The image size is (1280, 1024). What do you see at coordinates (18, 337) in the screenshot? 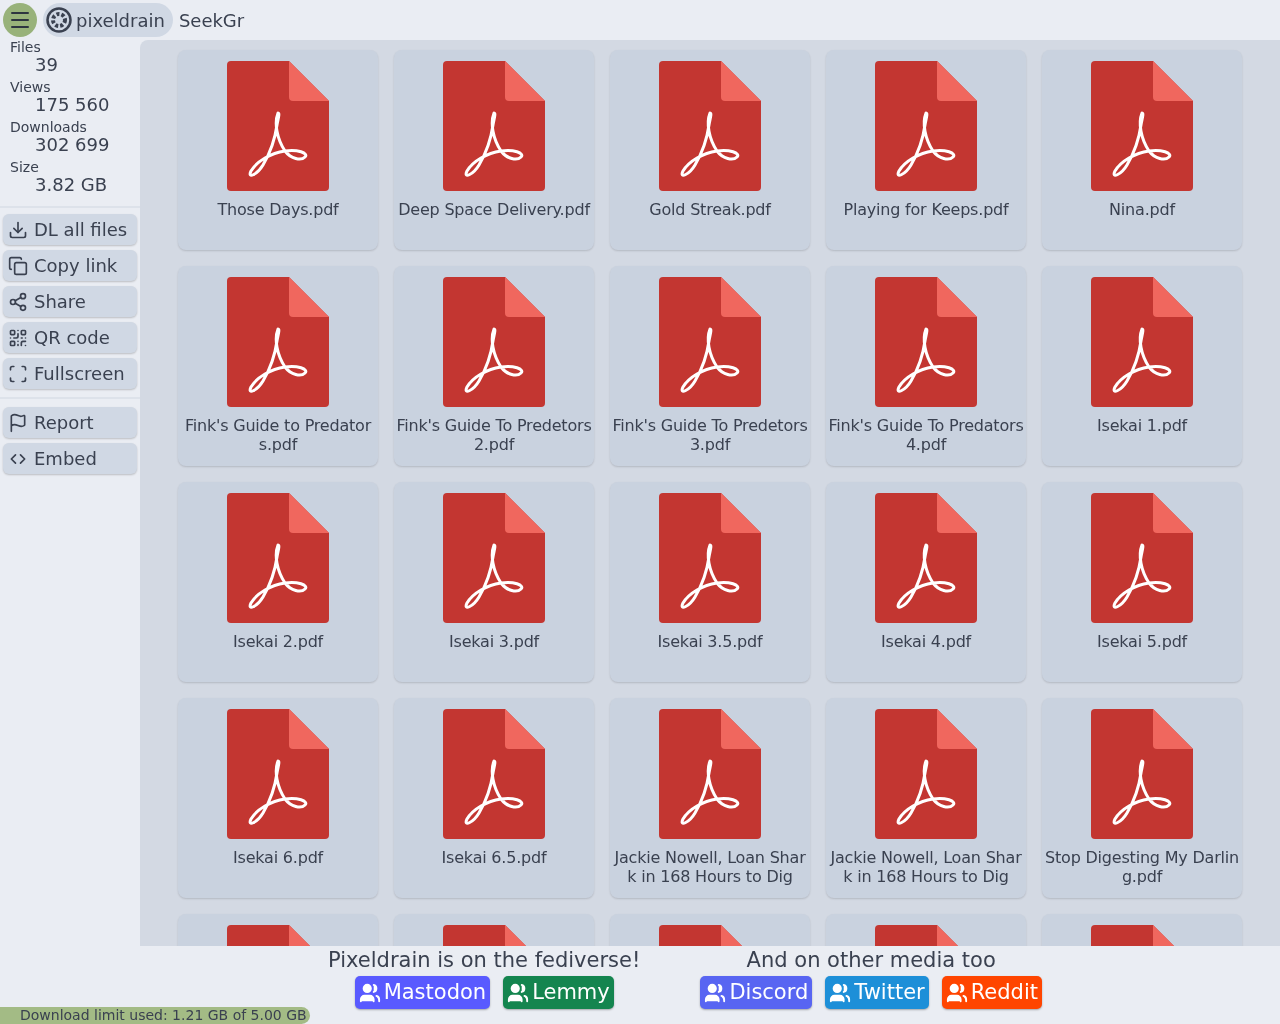
I see `qr-code-icon` at bounding box center [18, 337].